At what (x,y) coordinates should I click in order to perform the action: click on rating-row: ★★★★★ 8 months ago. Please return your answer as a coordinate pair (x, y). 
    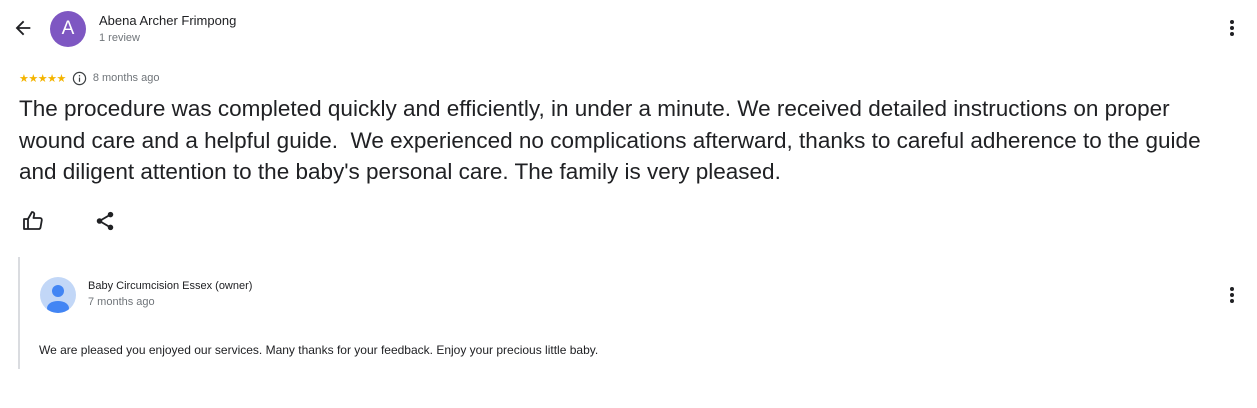
    Looking at the image, I should click on (89, 78).